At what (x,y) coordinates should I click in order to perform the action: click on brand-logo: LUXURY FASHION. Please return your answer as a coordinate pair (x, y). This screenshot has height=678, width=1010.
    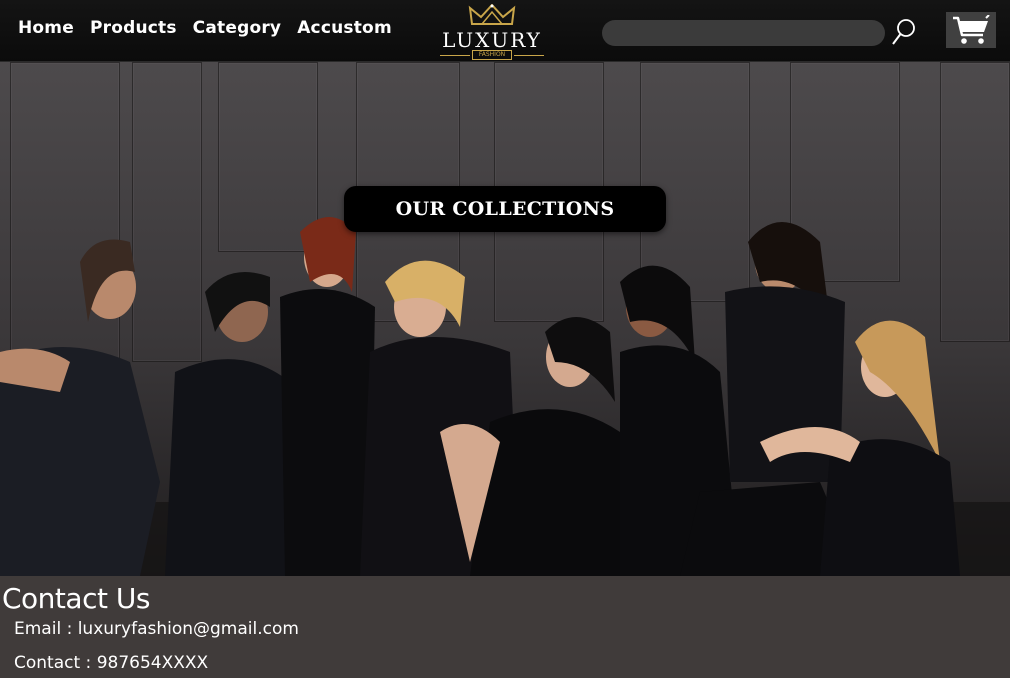
    Looking at the image, I should click on (492, 32).